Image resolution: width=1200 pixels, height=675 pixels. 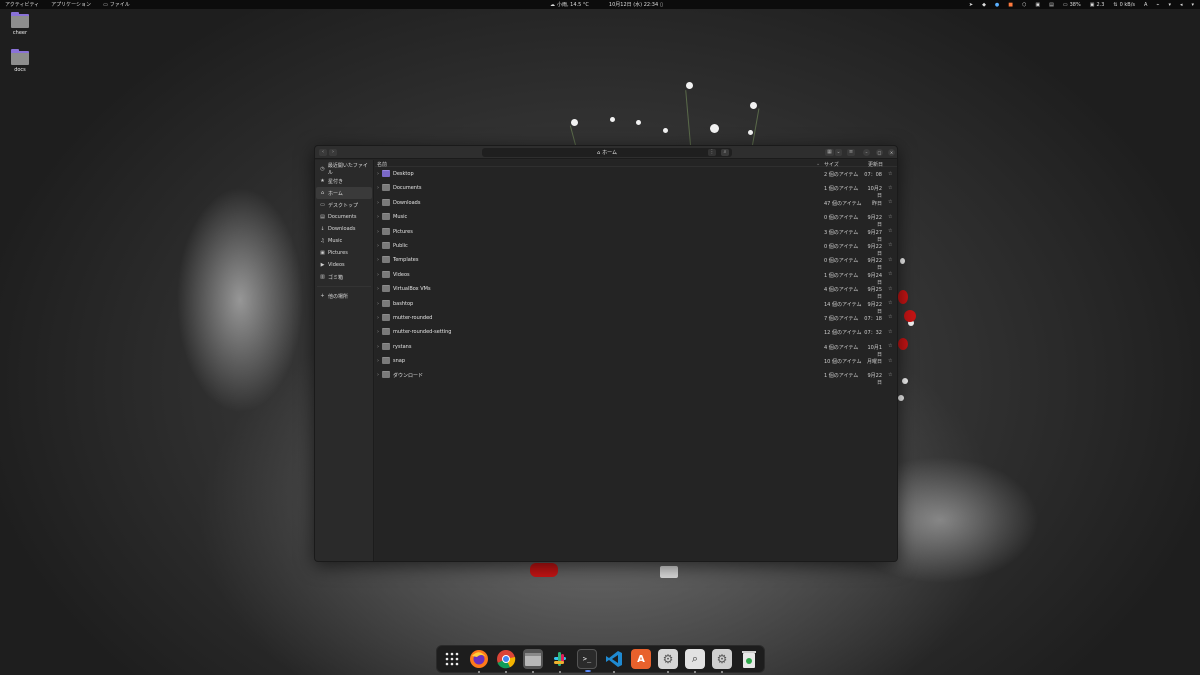 I want to click on app-grid-icon, so click(x=452, y=659).